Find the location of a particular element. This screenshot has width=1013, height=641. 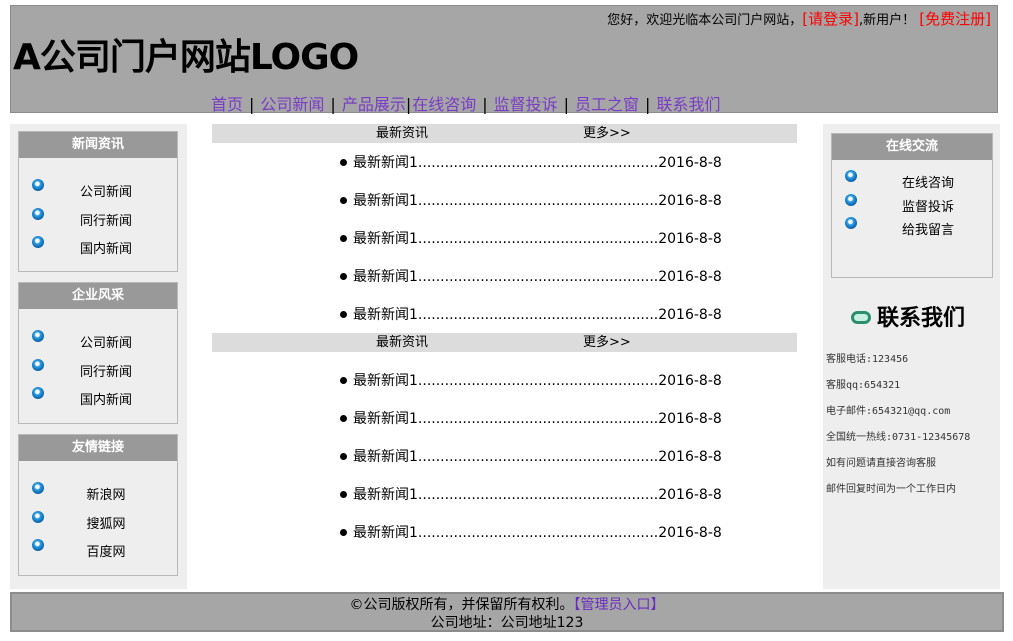

sidebar-item-label: 百度网 is located at coordinates (88, 550).